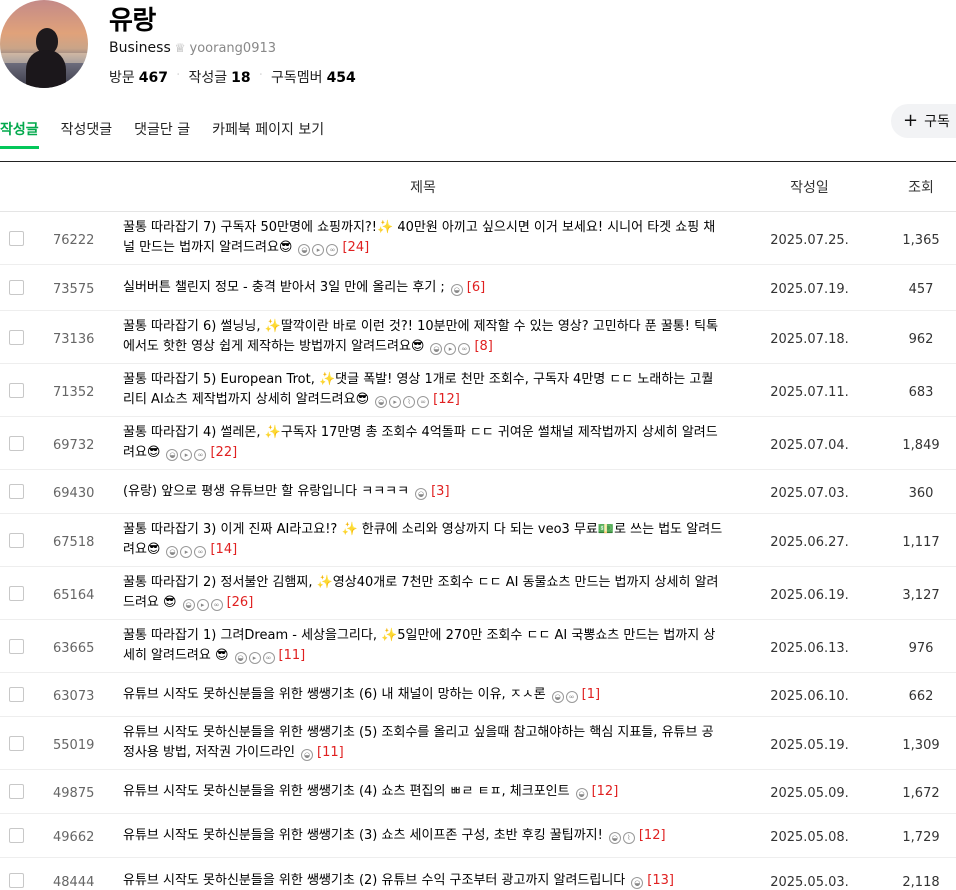 This screenshot has height=890, width=956. Describe the element at coordinates (266, 491) in the screenshot. I see `post-title-link: (유랑) 앞으로 평생 유튜브만 할 유랑입니다 ㅋㅋㅋㅋ` at that location.